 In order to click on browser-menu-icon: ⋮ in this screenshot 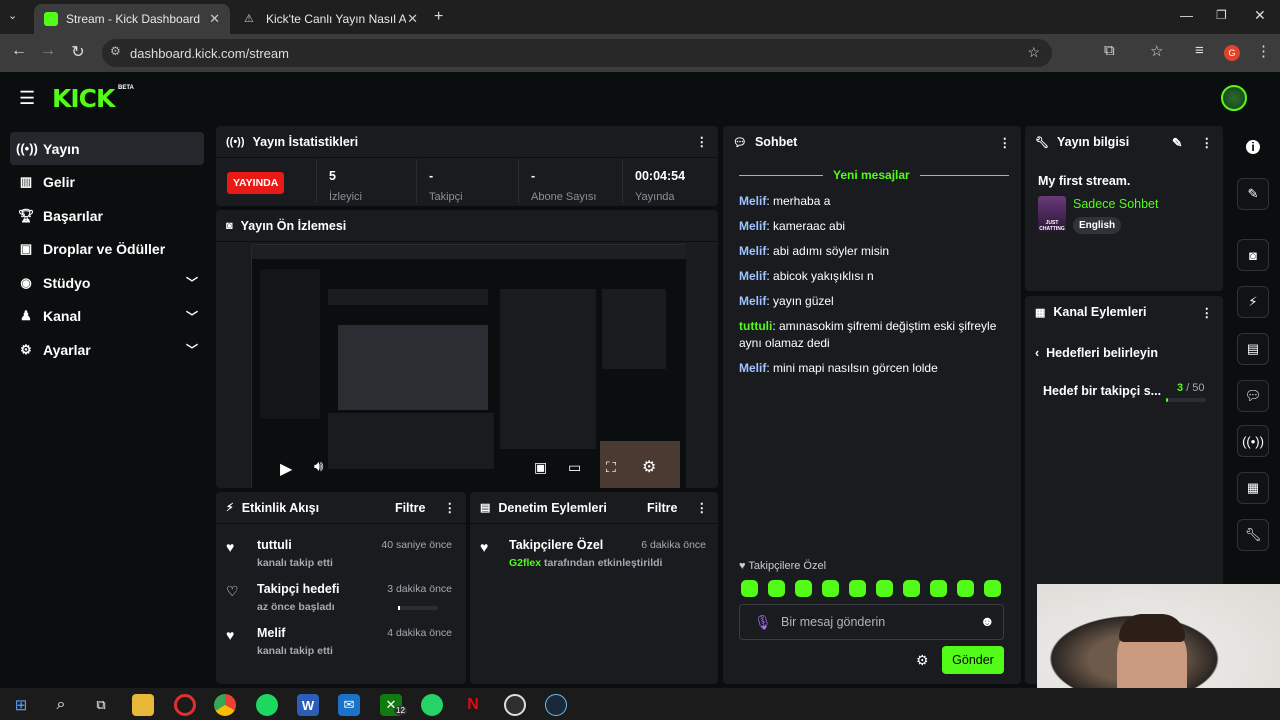, I will do `click(1263, 51)`.